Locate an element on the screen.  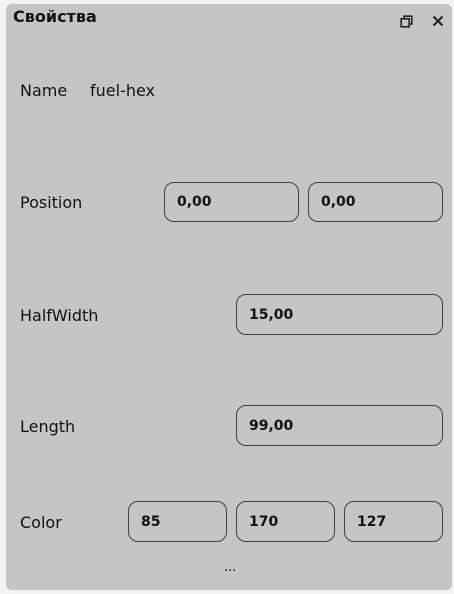
close-button is located at coordinates (438, 21).